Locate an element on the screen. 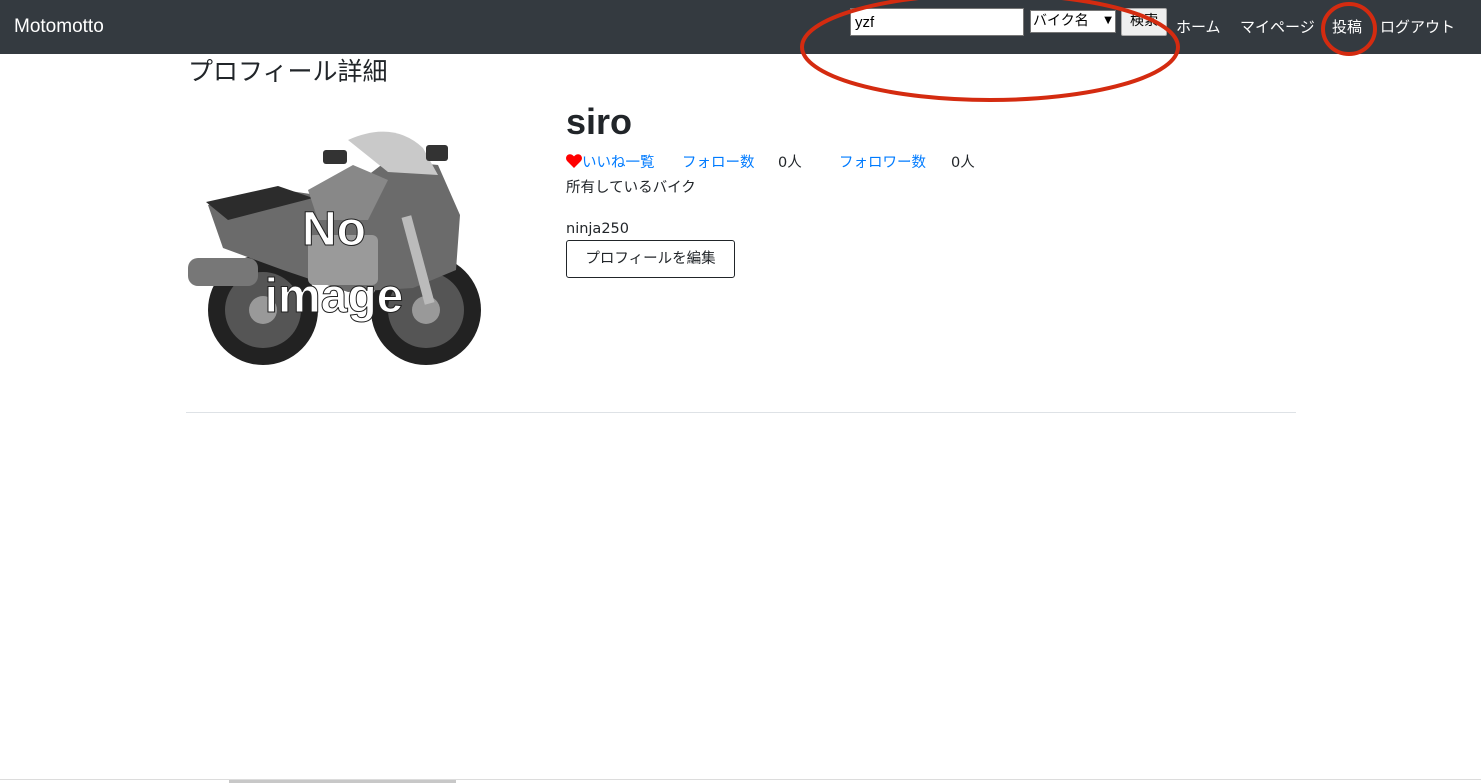 The width and height of the screenshot is (1481, 783). chevron-down-icon: ▼ is located at coordinates (1108, 20).